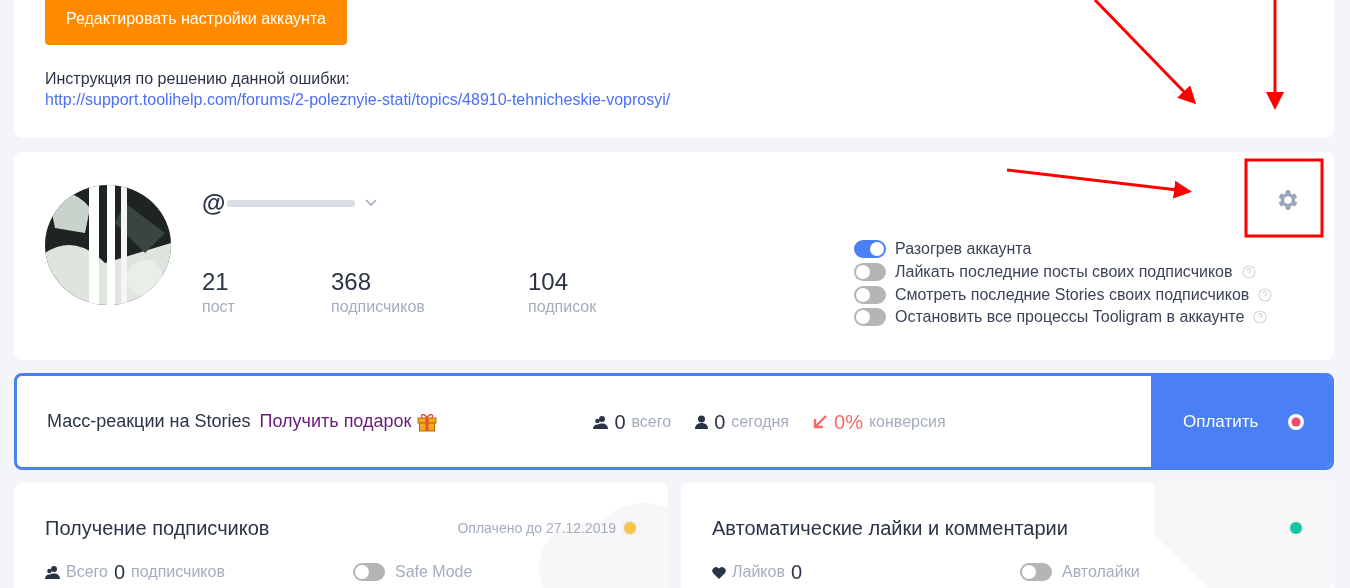  What do you see at coordinates (178, 572) in the screenshot?
I see `stat-suffix: подписчиков` at bounding box center [178, 572].